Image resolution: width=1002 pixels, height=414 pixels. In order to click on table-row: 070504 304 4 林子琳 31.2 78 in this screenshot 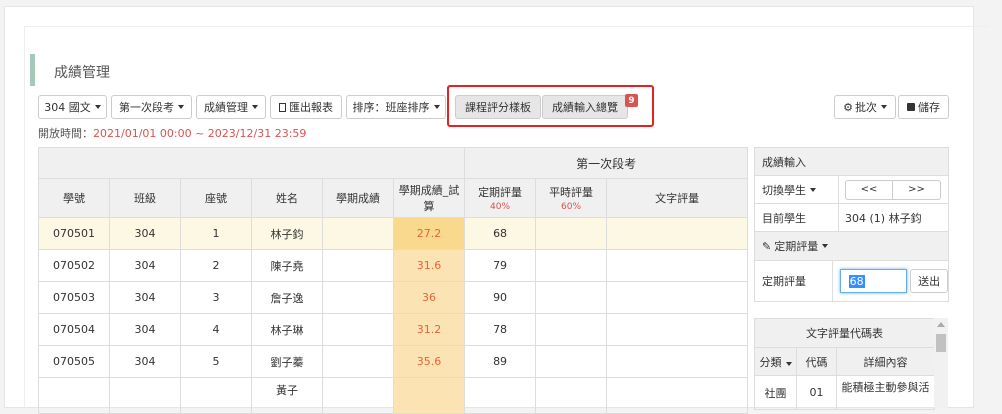, I will do `click(393, 329)`.